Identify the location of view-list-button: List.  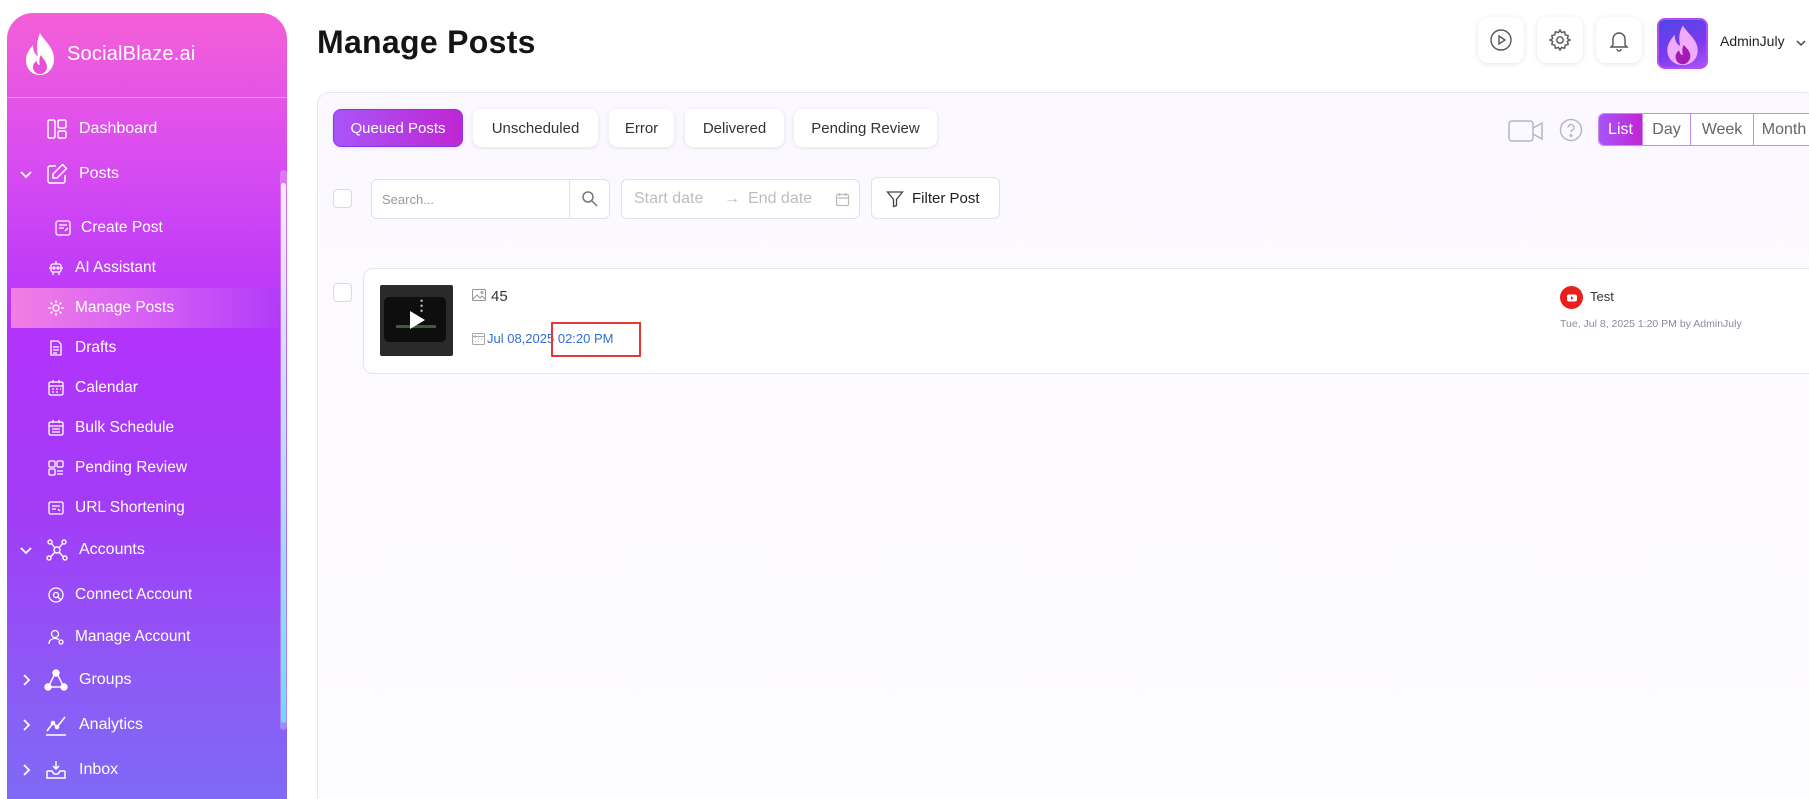
(1621, 129).